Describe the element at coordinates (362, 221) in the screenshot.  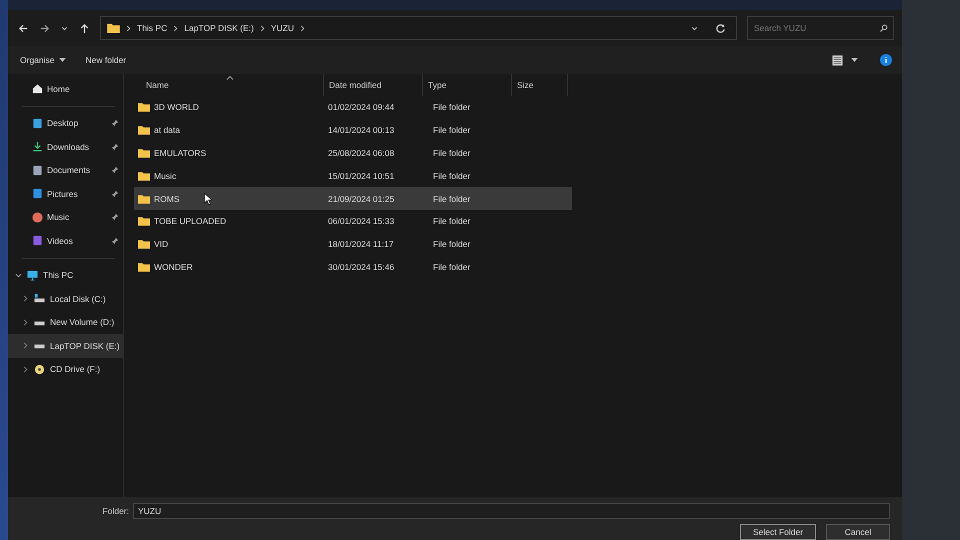
I see `date-cell-text: 06/01/2024 15:33` at that location.